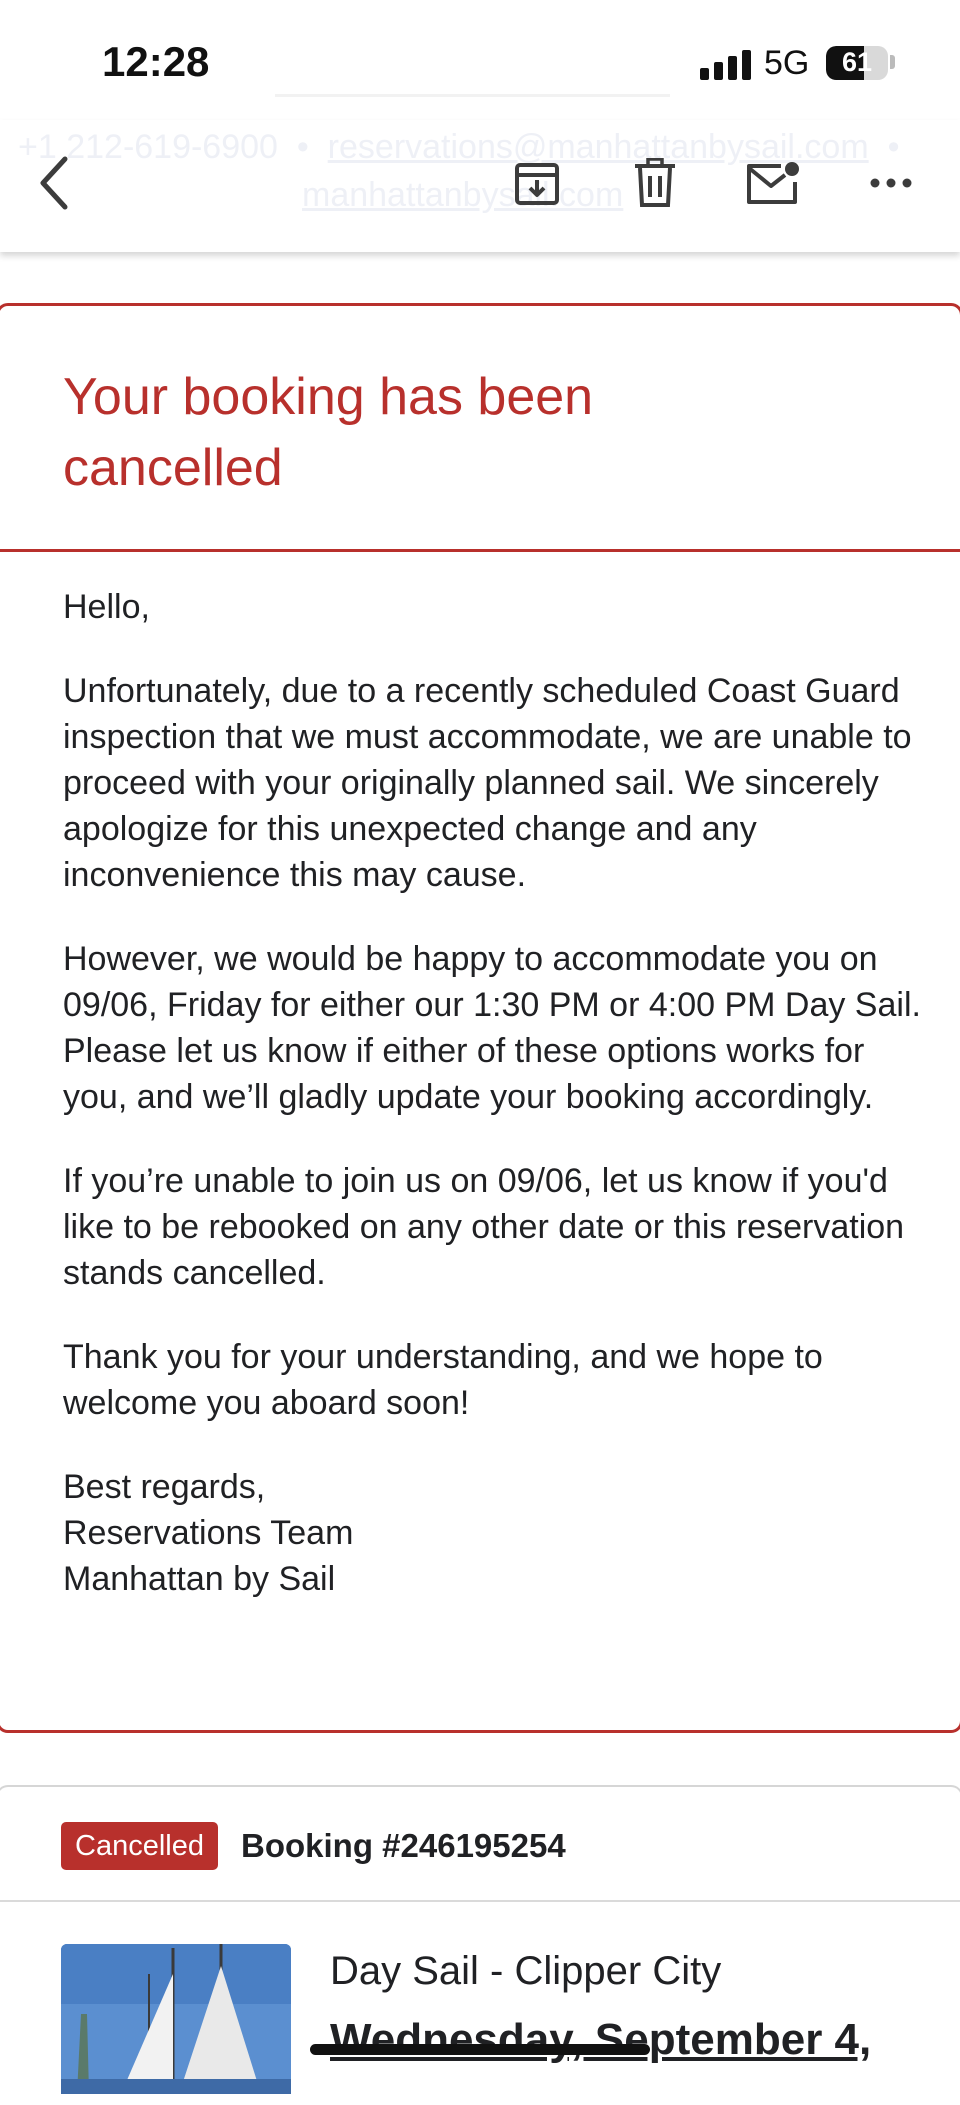 The width and height of the screenshot is (960, 2105). What do you see at coordinates (199, 1579) in the screenshot?
I see `signature-company: Manhattan by Sail` at bounding box center [199, 1579].